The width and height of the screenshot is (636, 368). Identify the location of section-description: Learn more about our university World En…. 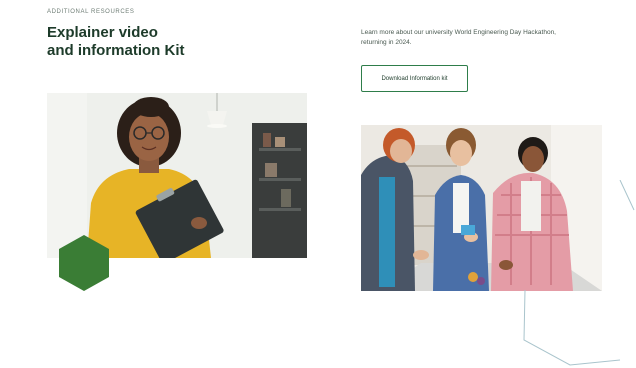
(458, 37).